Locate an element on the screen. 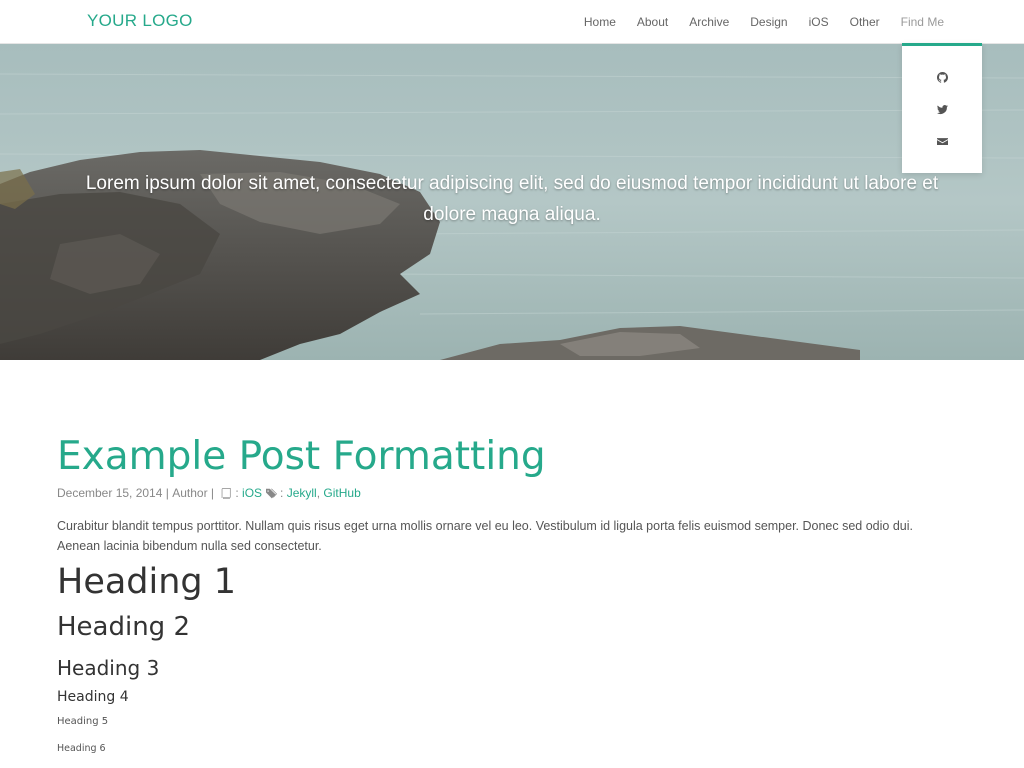 The width and height of the screenshot is (1024, 768). heading-2: Heading 2 is located at coordinates (123, 627).